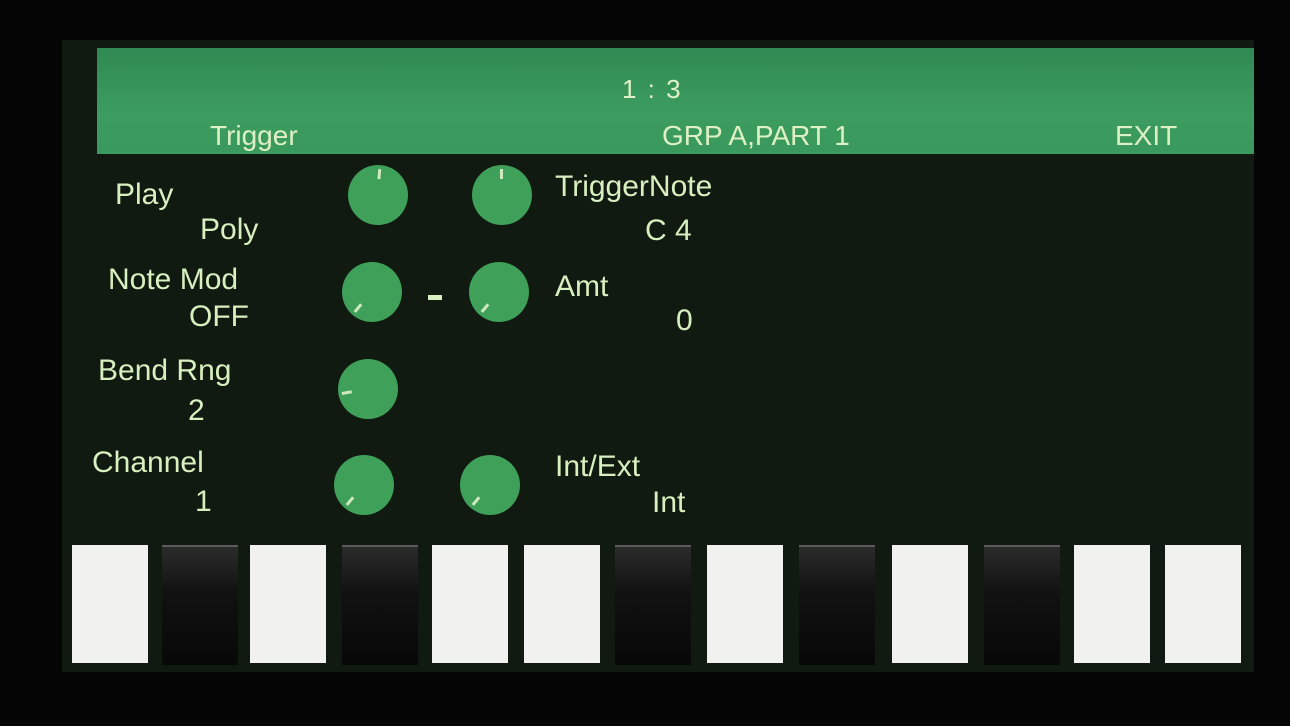  I want to click on play-label: Play, so click(144, 194).